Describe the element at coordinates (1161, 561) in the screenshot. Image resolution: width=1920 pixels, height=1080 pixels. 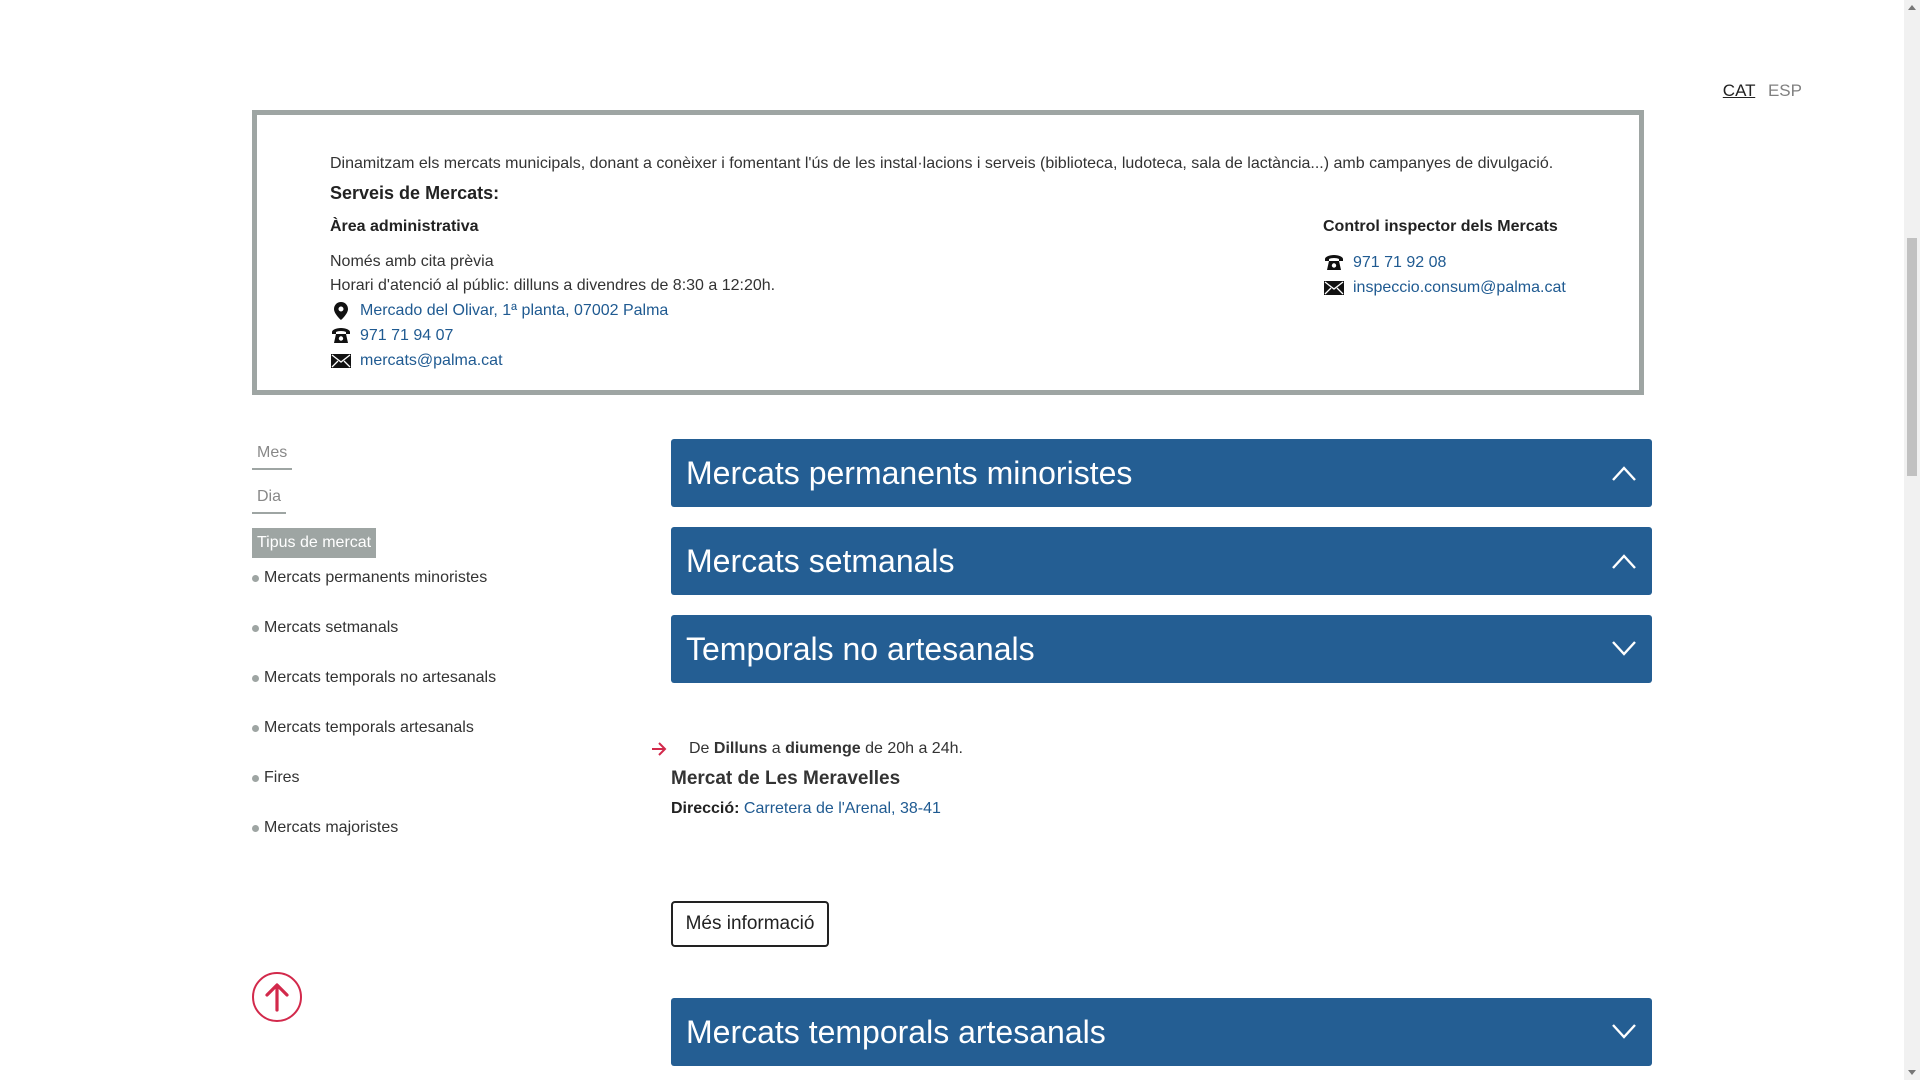
I see `accordion-weekly: Mercats setmanals` at that location.